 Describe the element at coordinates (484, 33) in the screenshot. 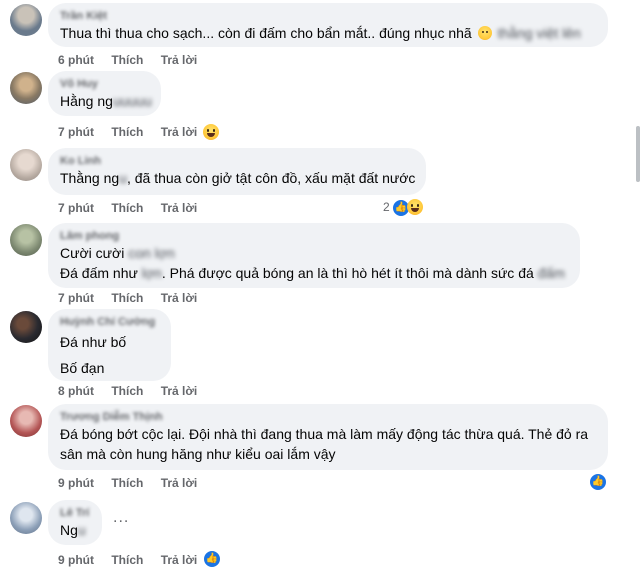

I see `smirk-emoji-icon` at that location.